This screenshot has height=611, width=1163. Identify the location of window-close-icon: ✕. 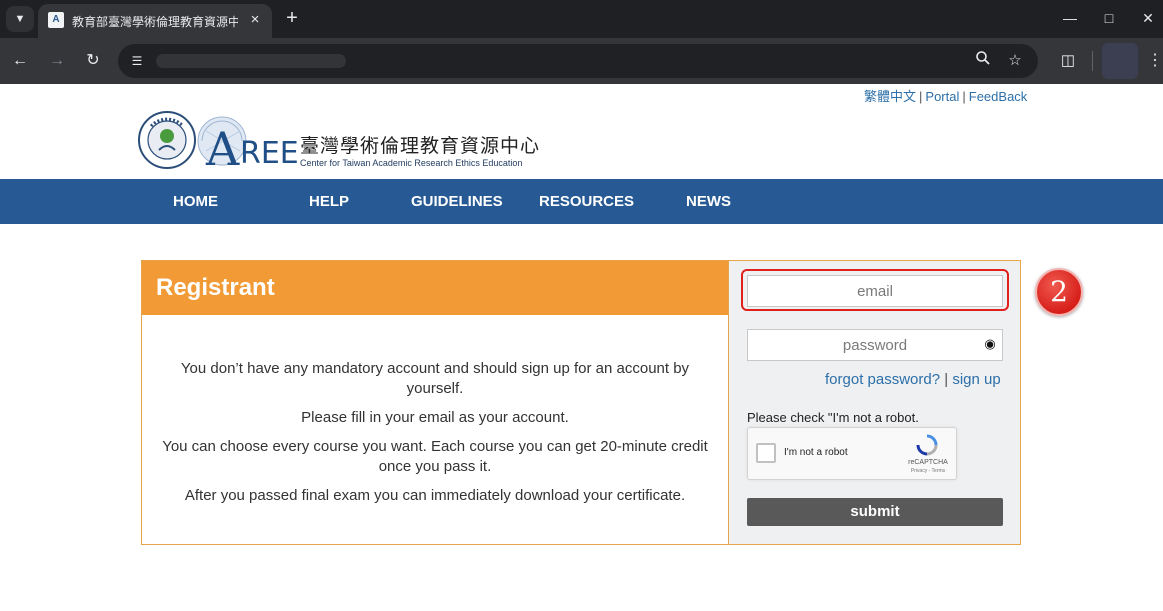
(1148, 18).